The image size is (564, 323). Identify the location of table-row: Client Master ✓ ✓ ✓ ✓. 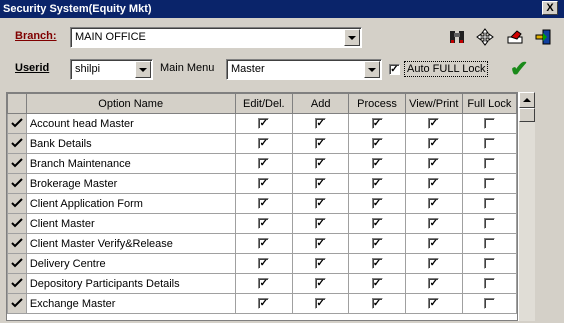
(262, 223).